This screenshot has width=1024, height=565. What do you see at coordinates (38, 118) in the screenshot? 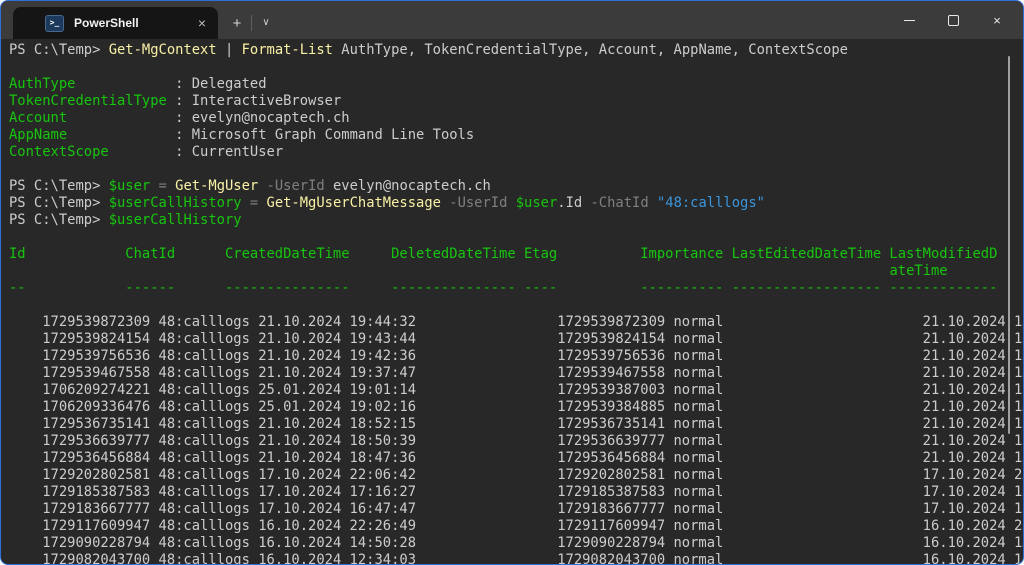
I see `property-name: Account` at bounding box center [38, 118].